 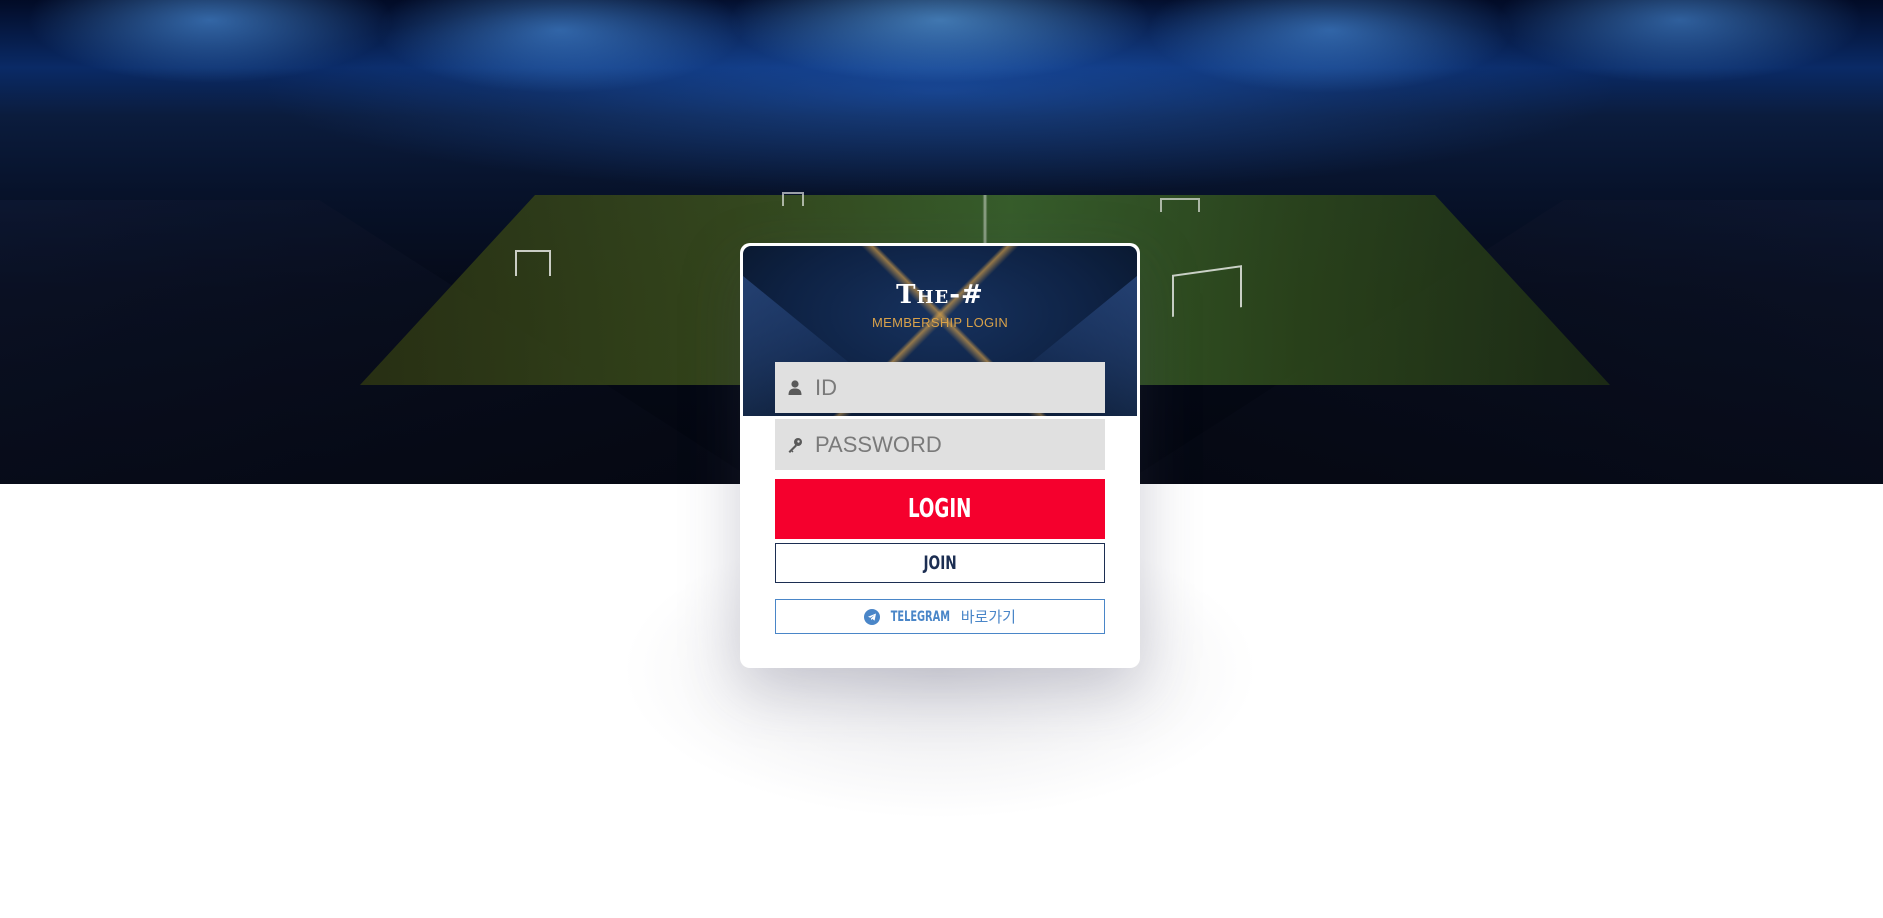 I want to click on login-button: LOGIN, so click(x=940, y=509).